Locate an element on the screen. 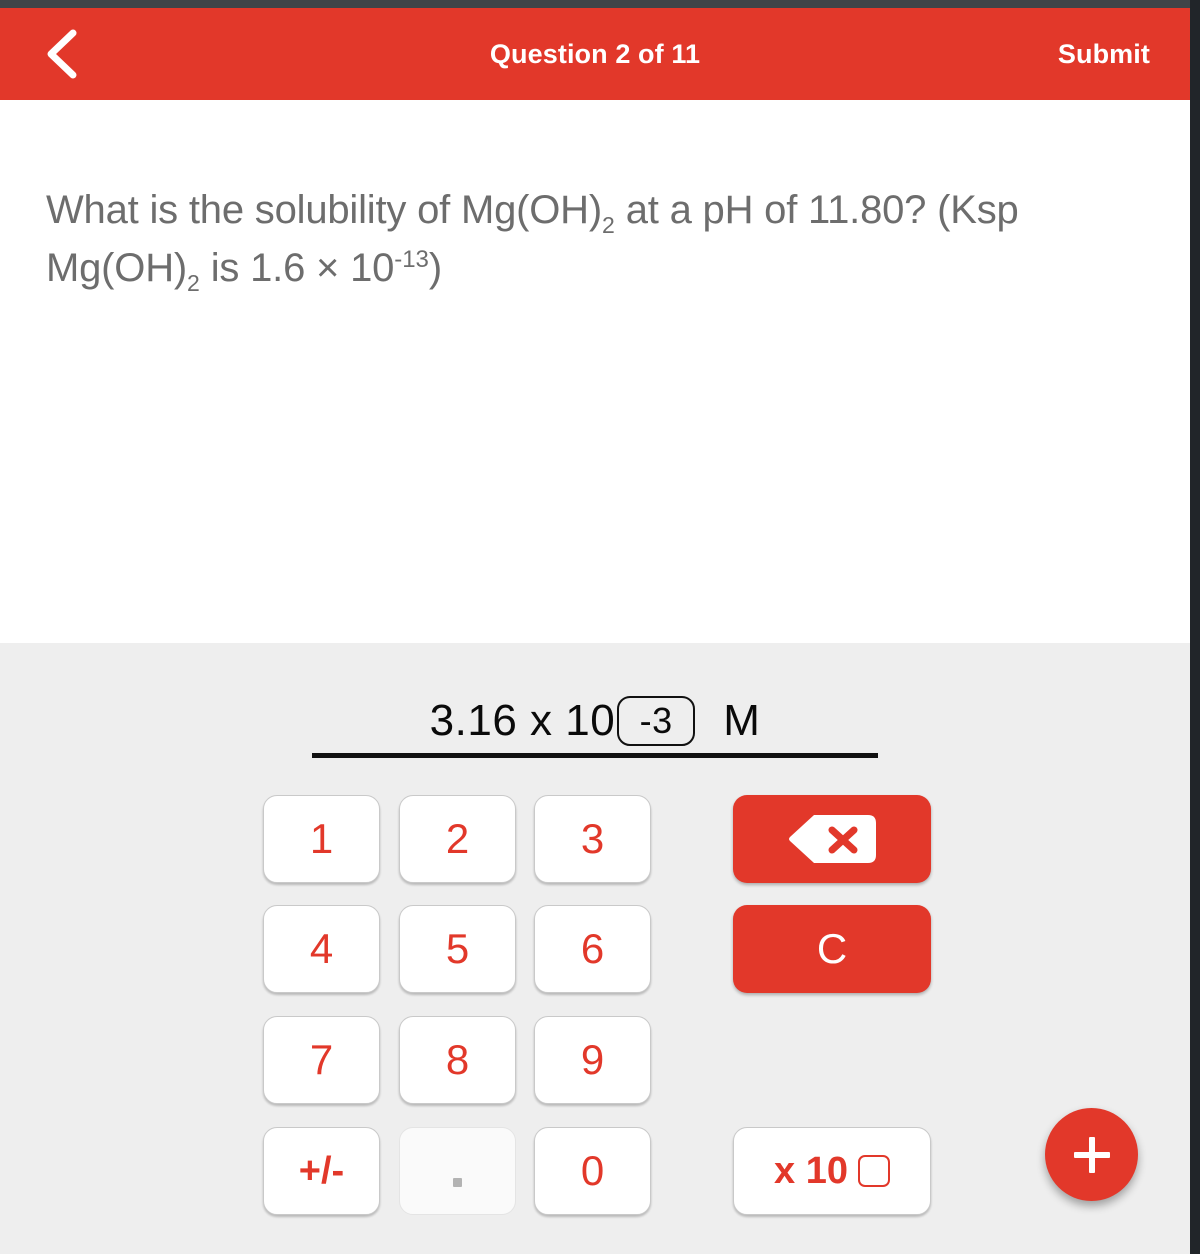  key-6: 6 is located at coordinates (592, 949).